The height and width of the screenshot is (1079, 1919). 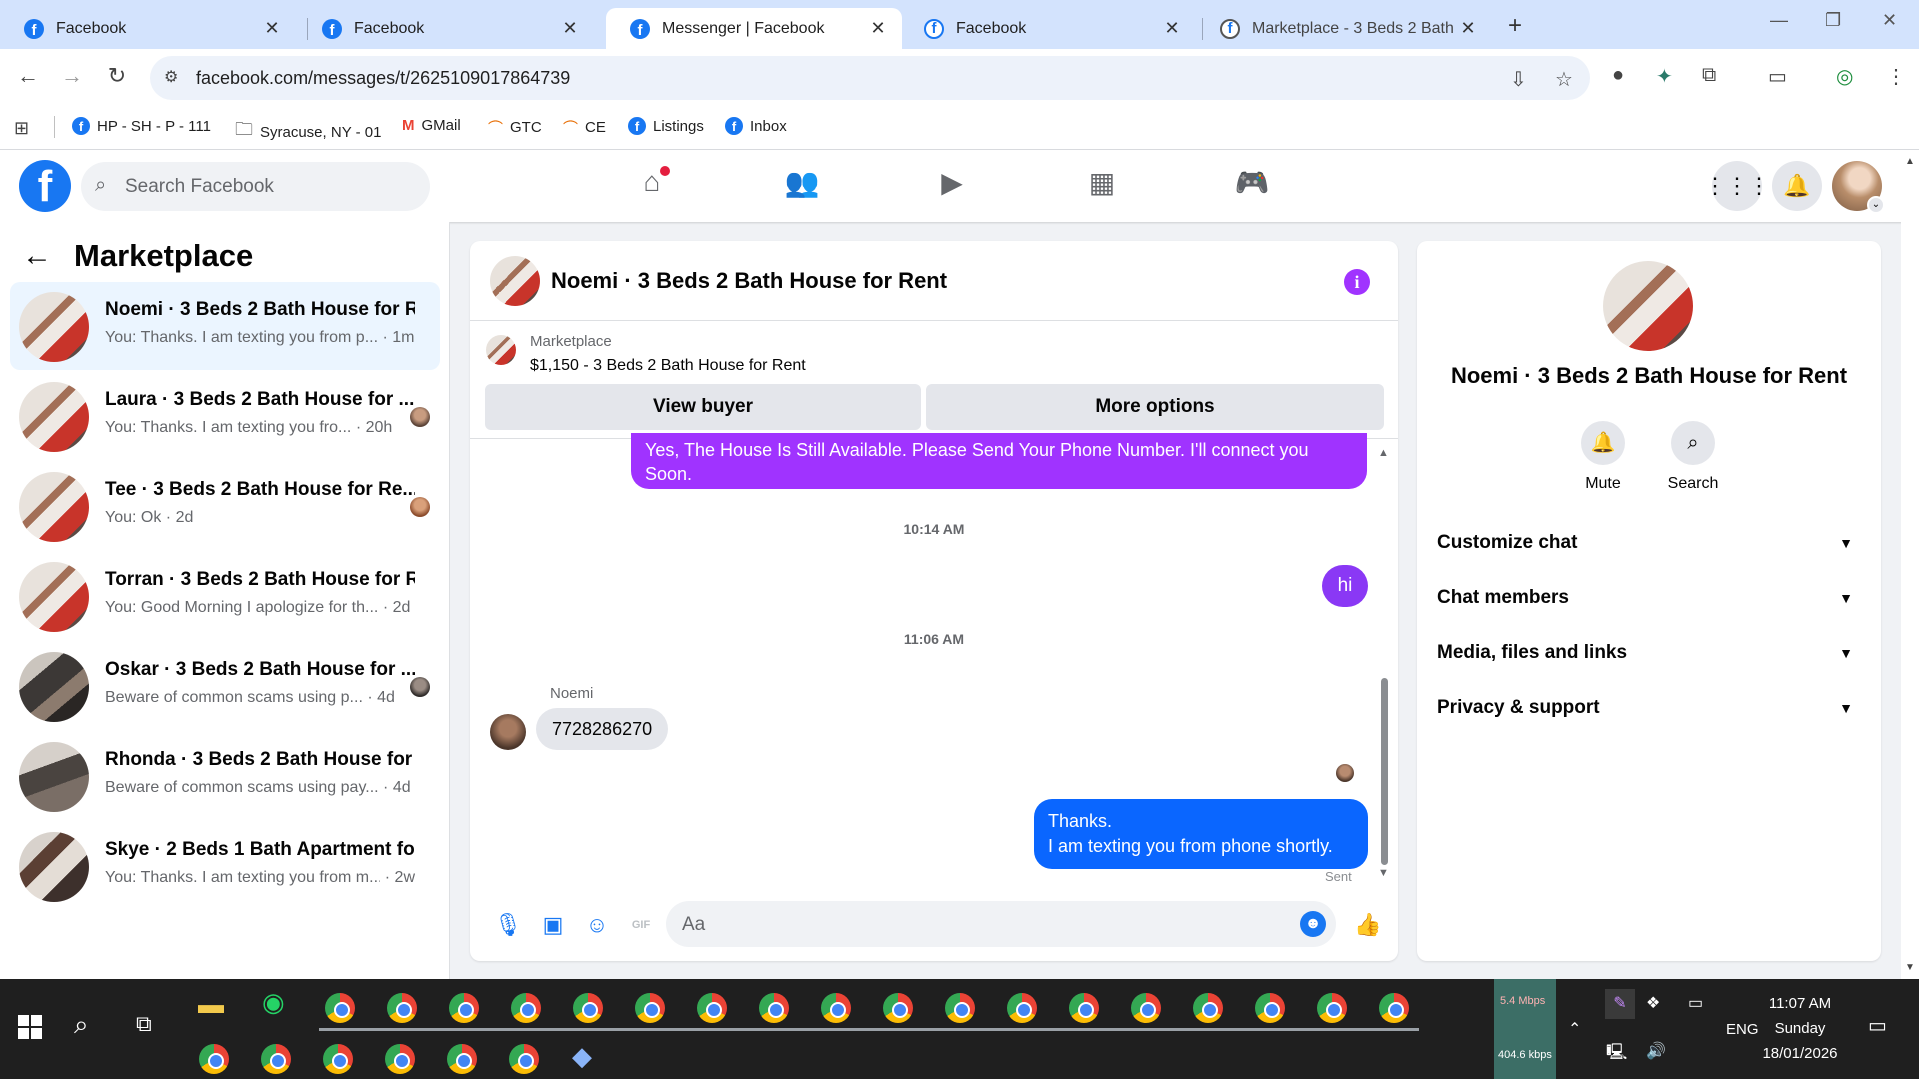 What do you see at coordinates (553, 925) in the screenshot?
I see `attach-image-icon: ▣` at bounding box center [553, 925].